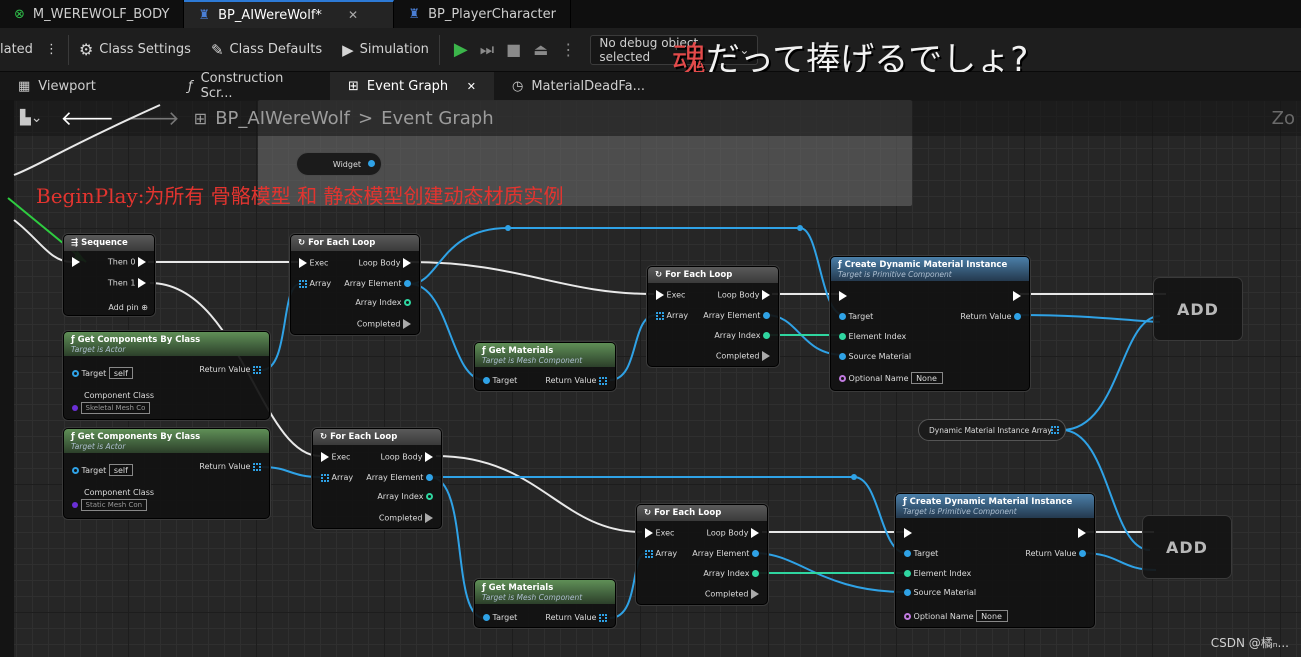 The height and width of the screenshot is (657, 1301). What do you see at coordinates (153, 118) in the screenshot?
I see `forward-arrow-icon: 🡒` at bounding box center [153, 118].